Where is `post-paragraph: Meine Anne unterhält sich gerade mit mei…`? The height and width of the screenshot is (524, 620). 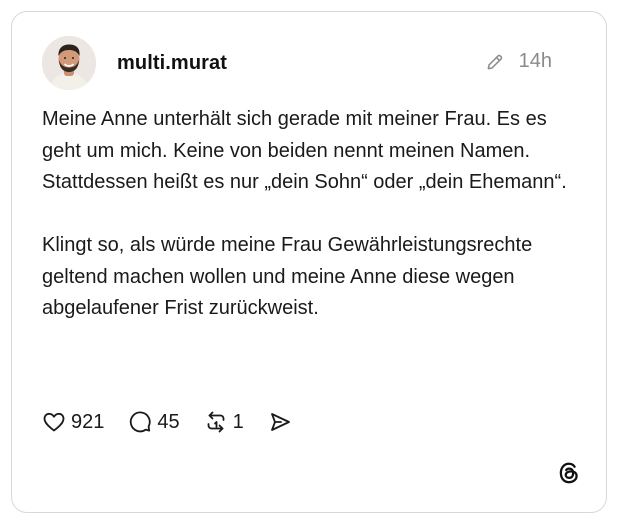 post-paragraph: Meine Anne unterhält sich gerade mit mei… is located at coordinates (304, 150).